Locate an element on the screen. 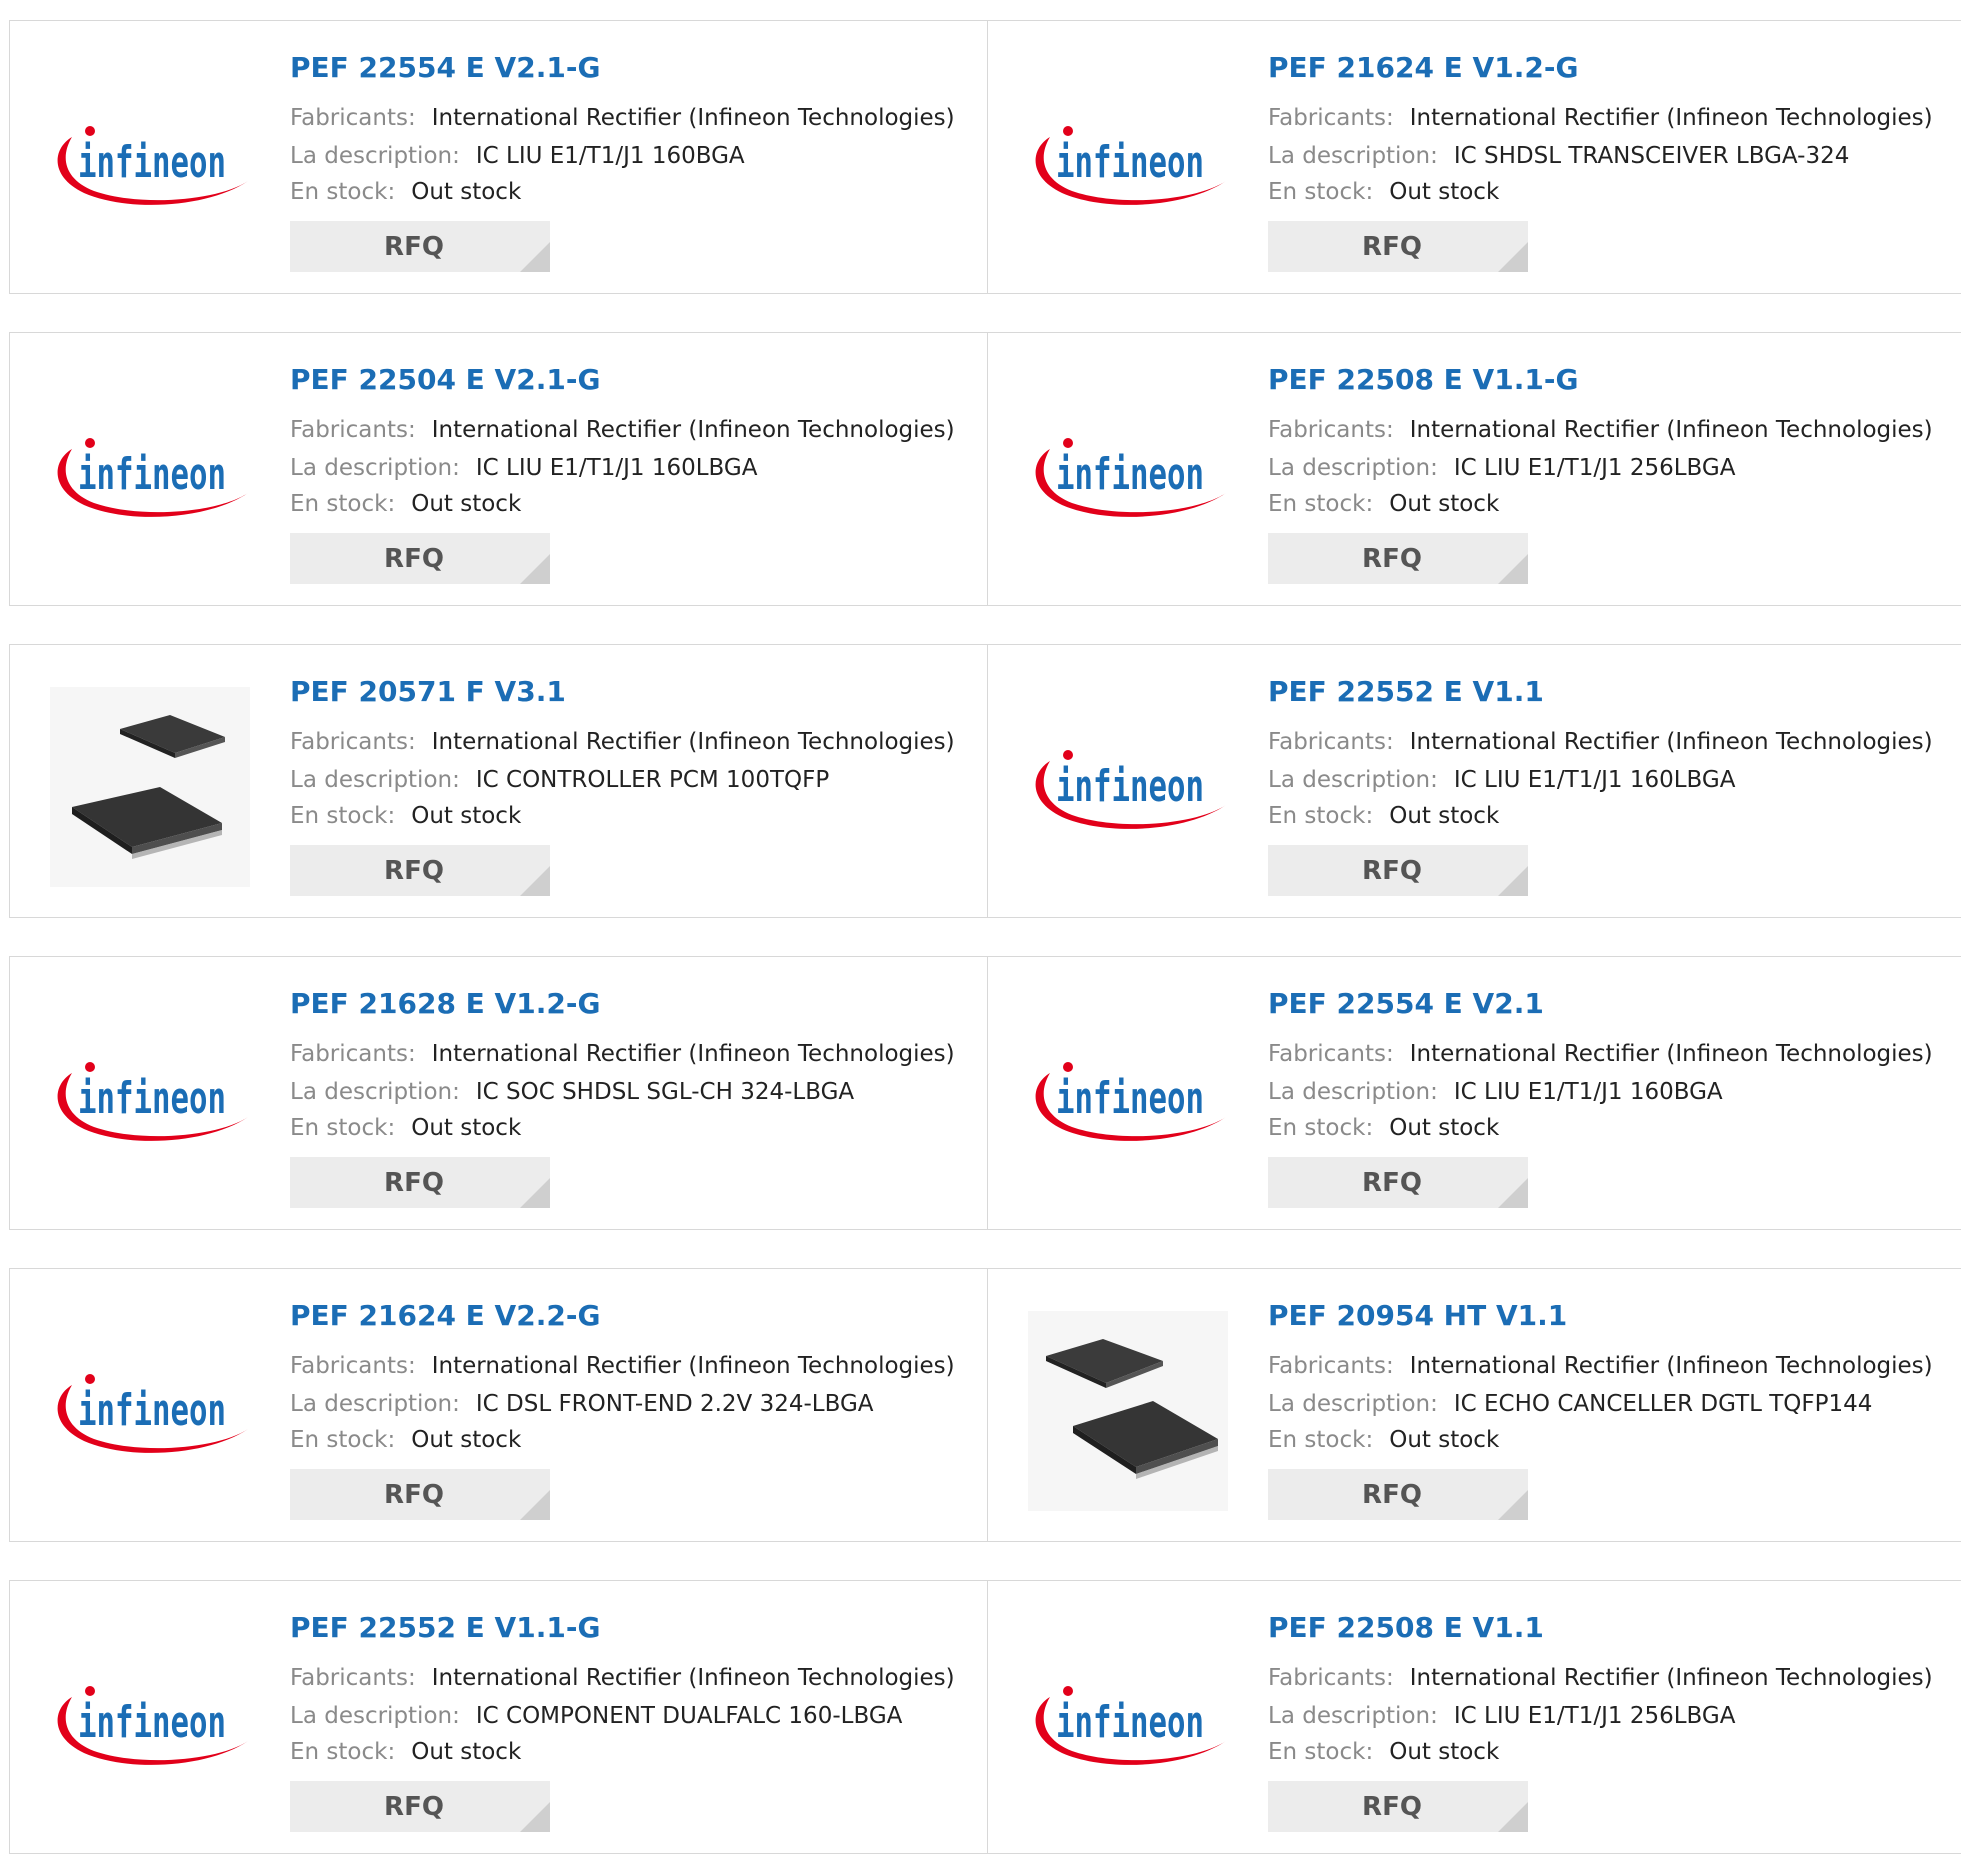  part-number-link: PEF 22508 E V1.1 is located at coordinates (1406, 1627).